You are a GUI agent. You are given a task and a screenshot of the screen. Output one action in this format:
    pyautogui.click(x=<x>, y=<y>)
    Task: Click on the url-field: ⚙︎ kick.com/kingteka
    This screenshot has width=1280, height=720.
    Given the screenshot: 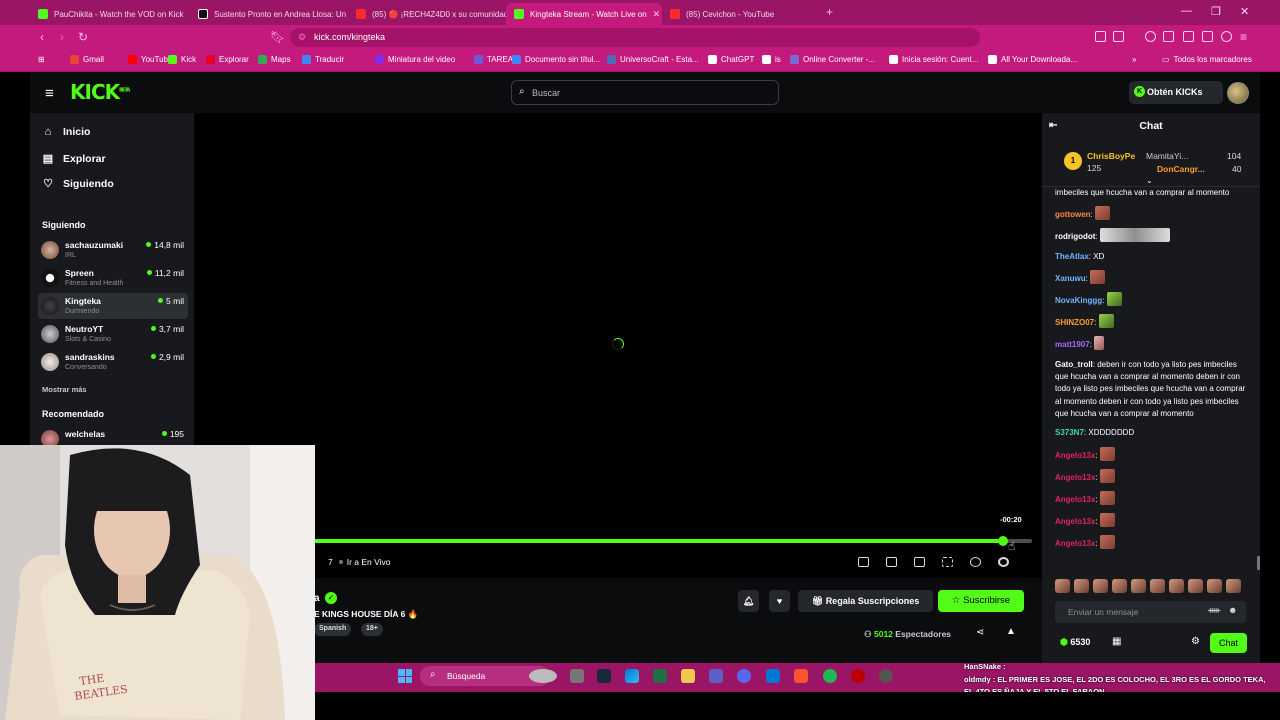 What is the action you would take?
    pyautogui.click(x=635, y=37)
    